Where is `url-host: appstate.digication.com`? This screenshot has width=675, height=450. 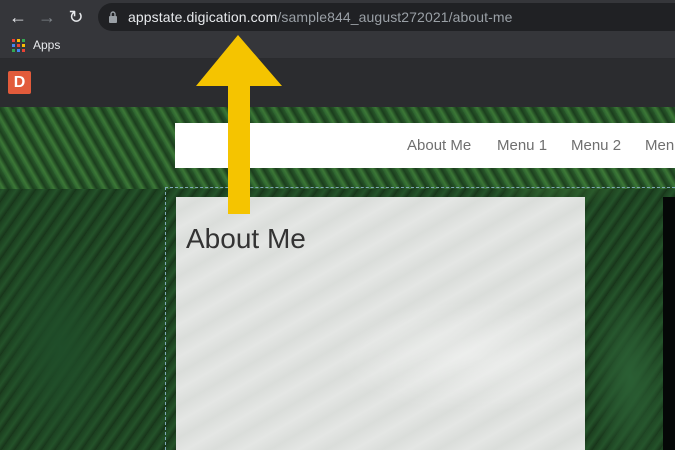
url-host: appstate.digication.com is located at coordinates (203, 17).